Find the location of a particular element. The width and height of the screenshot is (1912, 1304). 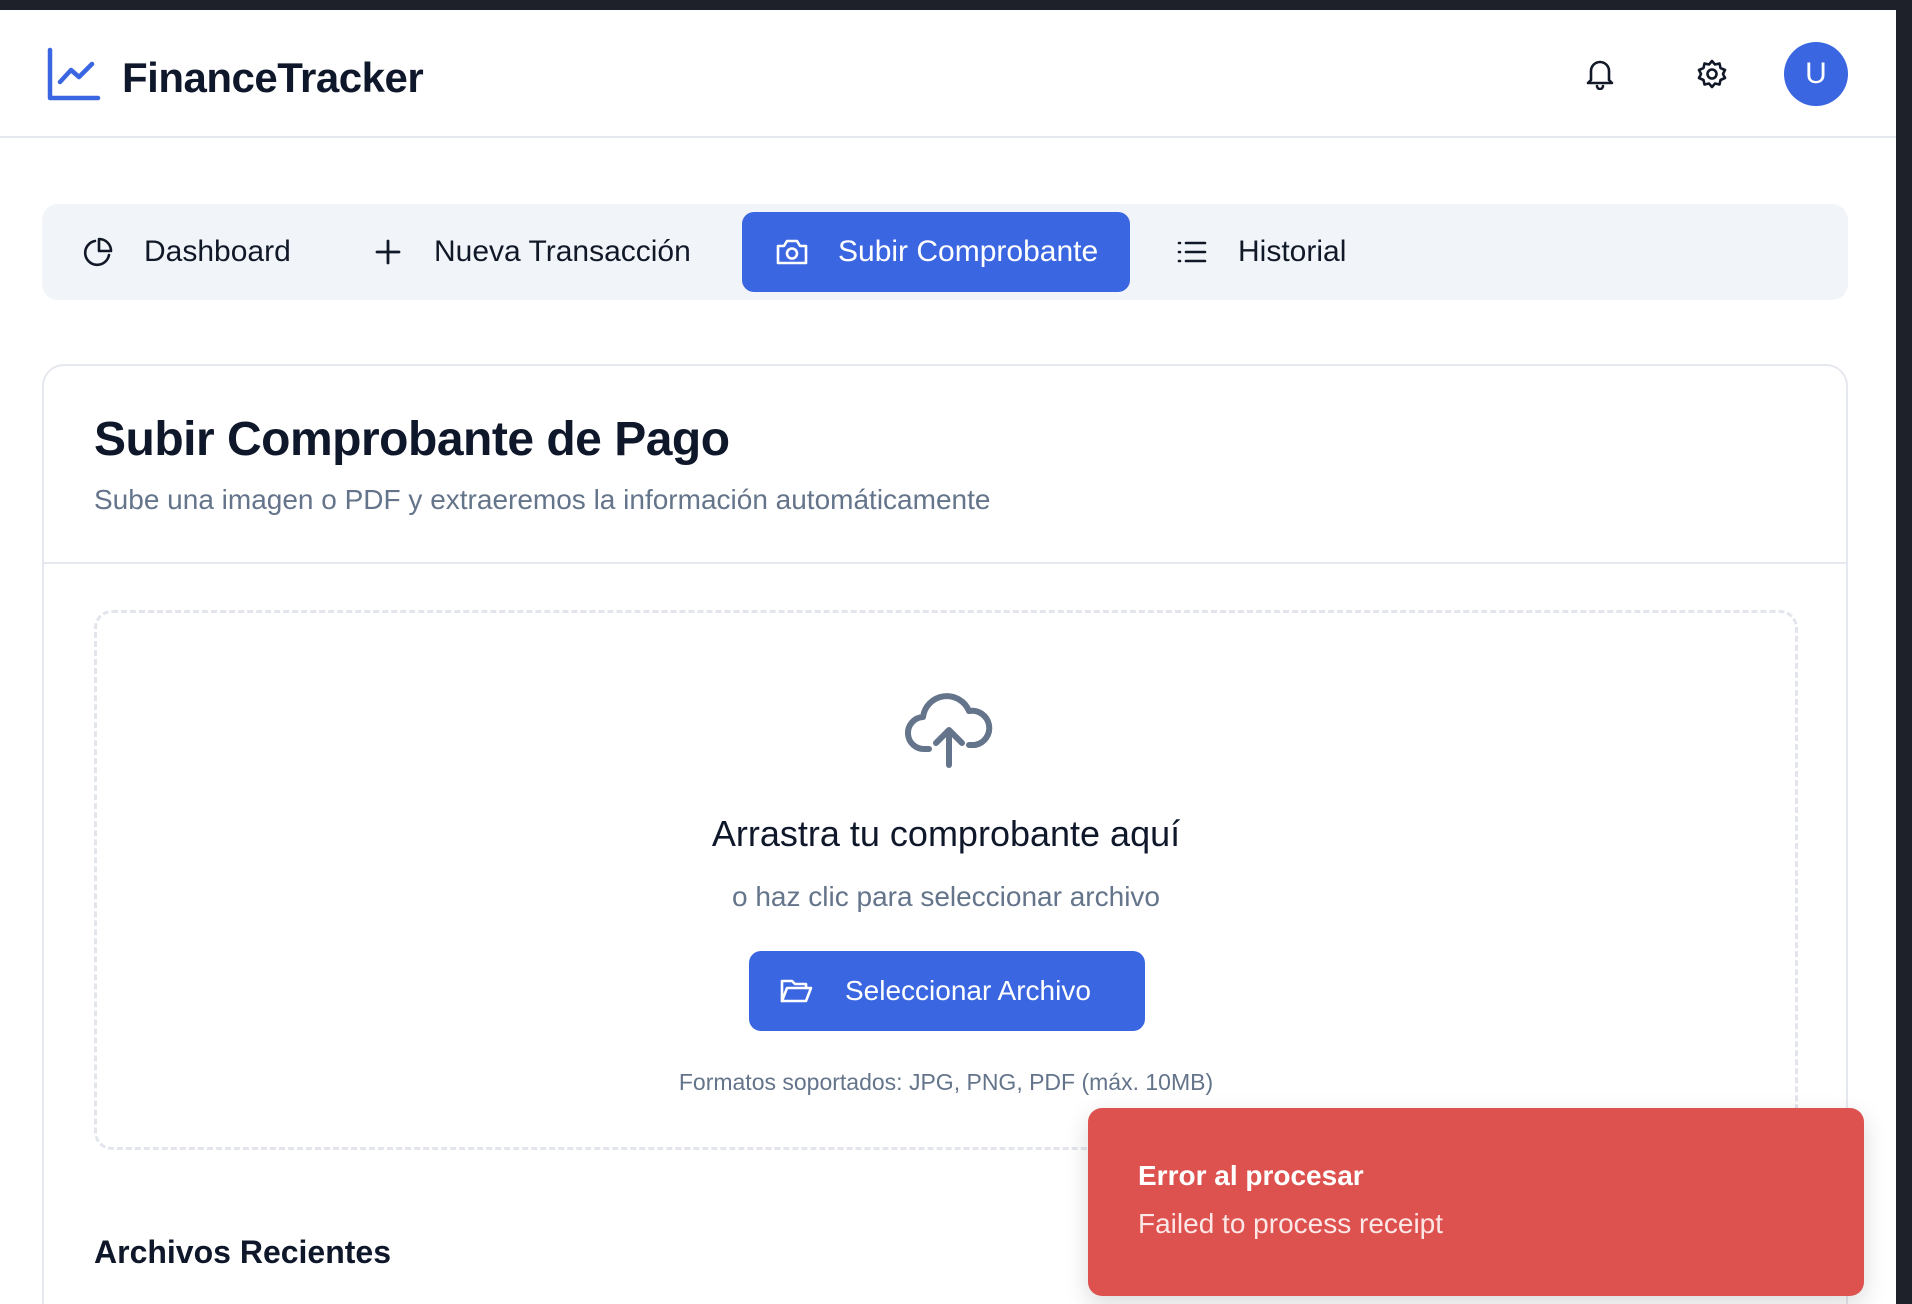

tab-historial: Historial is located at coordinates (1259, 252).